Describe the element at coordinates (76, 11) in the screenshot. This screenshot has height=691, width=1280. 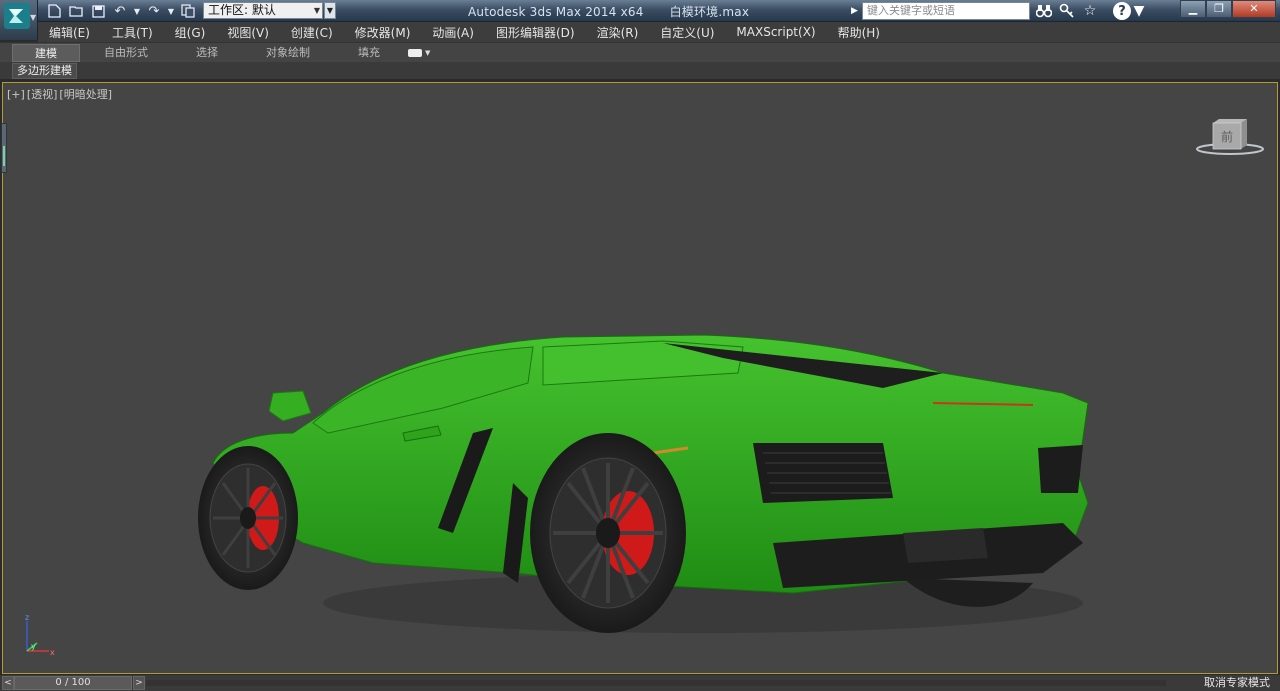
I see `open-folder-icon` at that location.